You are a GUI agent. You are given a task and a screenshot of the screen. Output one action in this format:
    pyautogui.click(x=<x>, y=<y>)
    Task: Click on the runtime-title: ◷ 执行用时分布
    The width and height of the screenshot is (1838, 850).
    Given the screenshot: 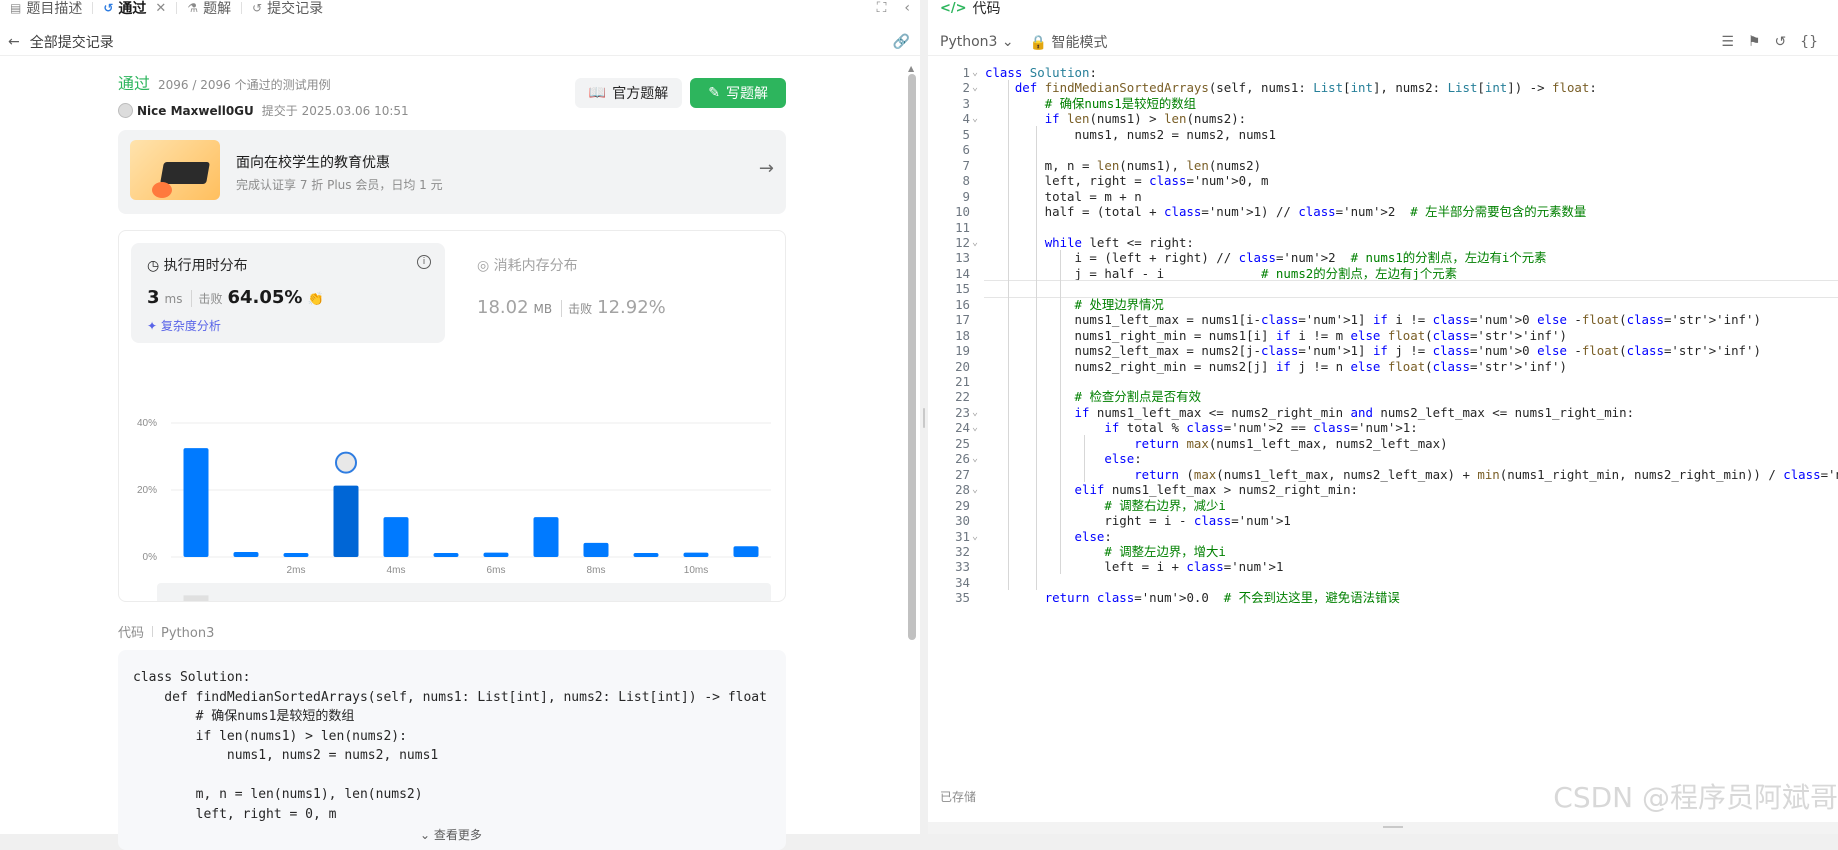 What is the action you would take?
    pyautogui.click(x=197, y=266)
    